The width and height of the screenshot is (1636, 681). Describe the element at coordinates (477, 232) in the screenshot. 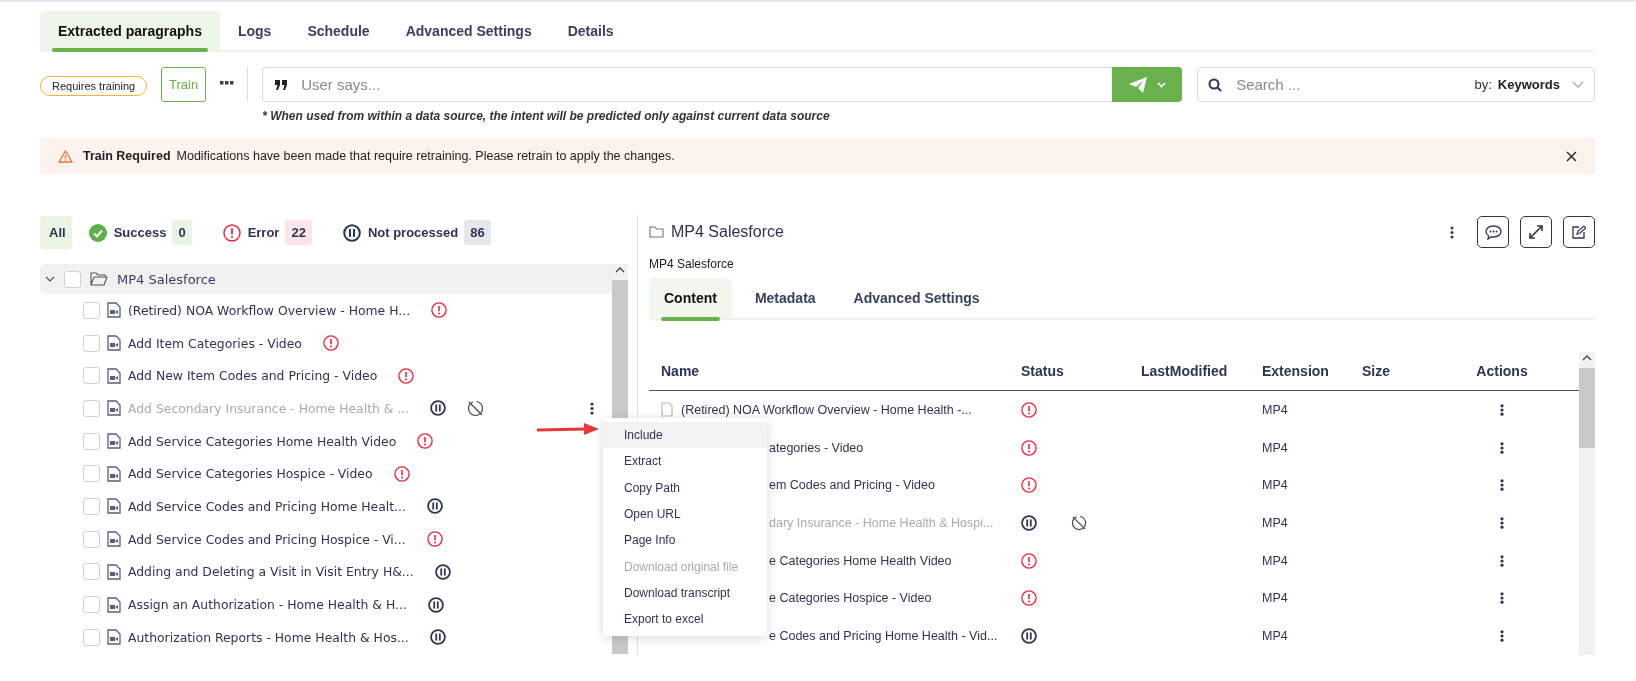

I see `count-badge: 86` at that location.